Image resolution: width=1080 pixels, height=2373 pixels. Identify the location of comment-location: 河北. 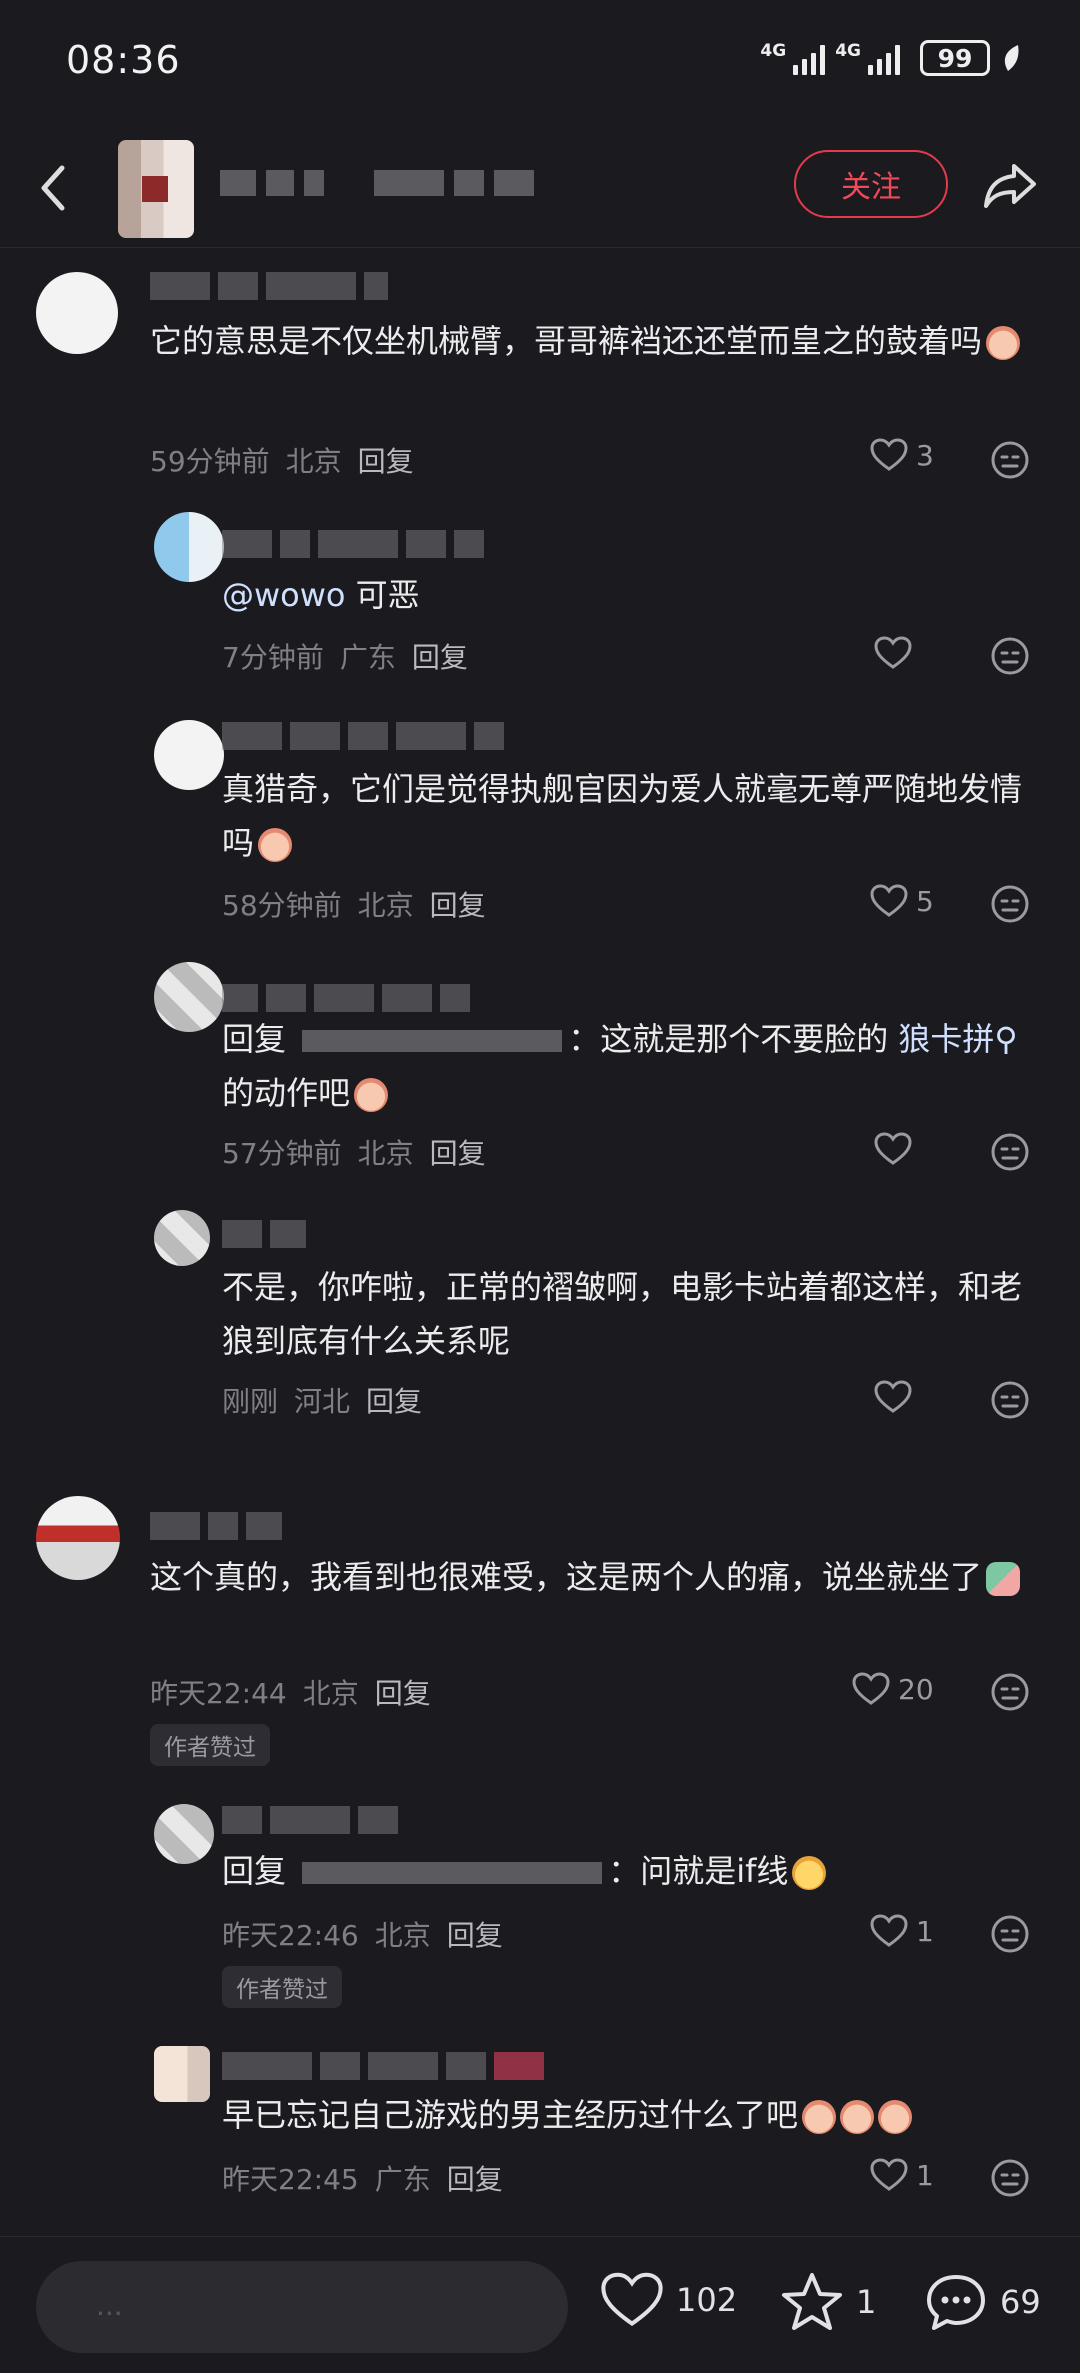
(322, 1401).